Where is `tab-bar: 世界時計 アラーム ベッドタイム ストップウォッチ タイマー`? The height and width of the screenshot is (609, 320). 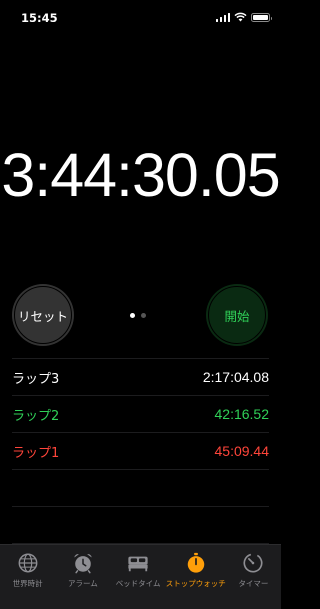
tab-bar: 世界時計 アラーム ベッドタイム ストップウォッチ タイマー is located at coordinates (140, 576).